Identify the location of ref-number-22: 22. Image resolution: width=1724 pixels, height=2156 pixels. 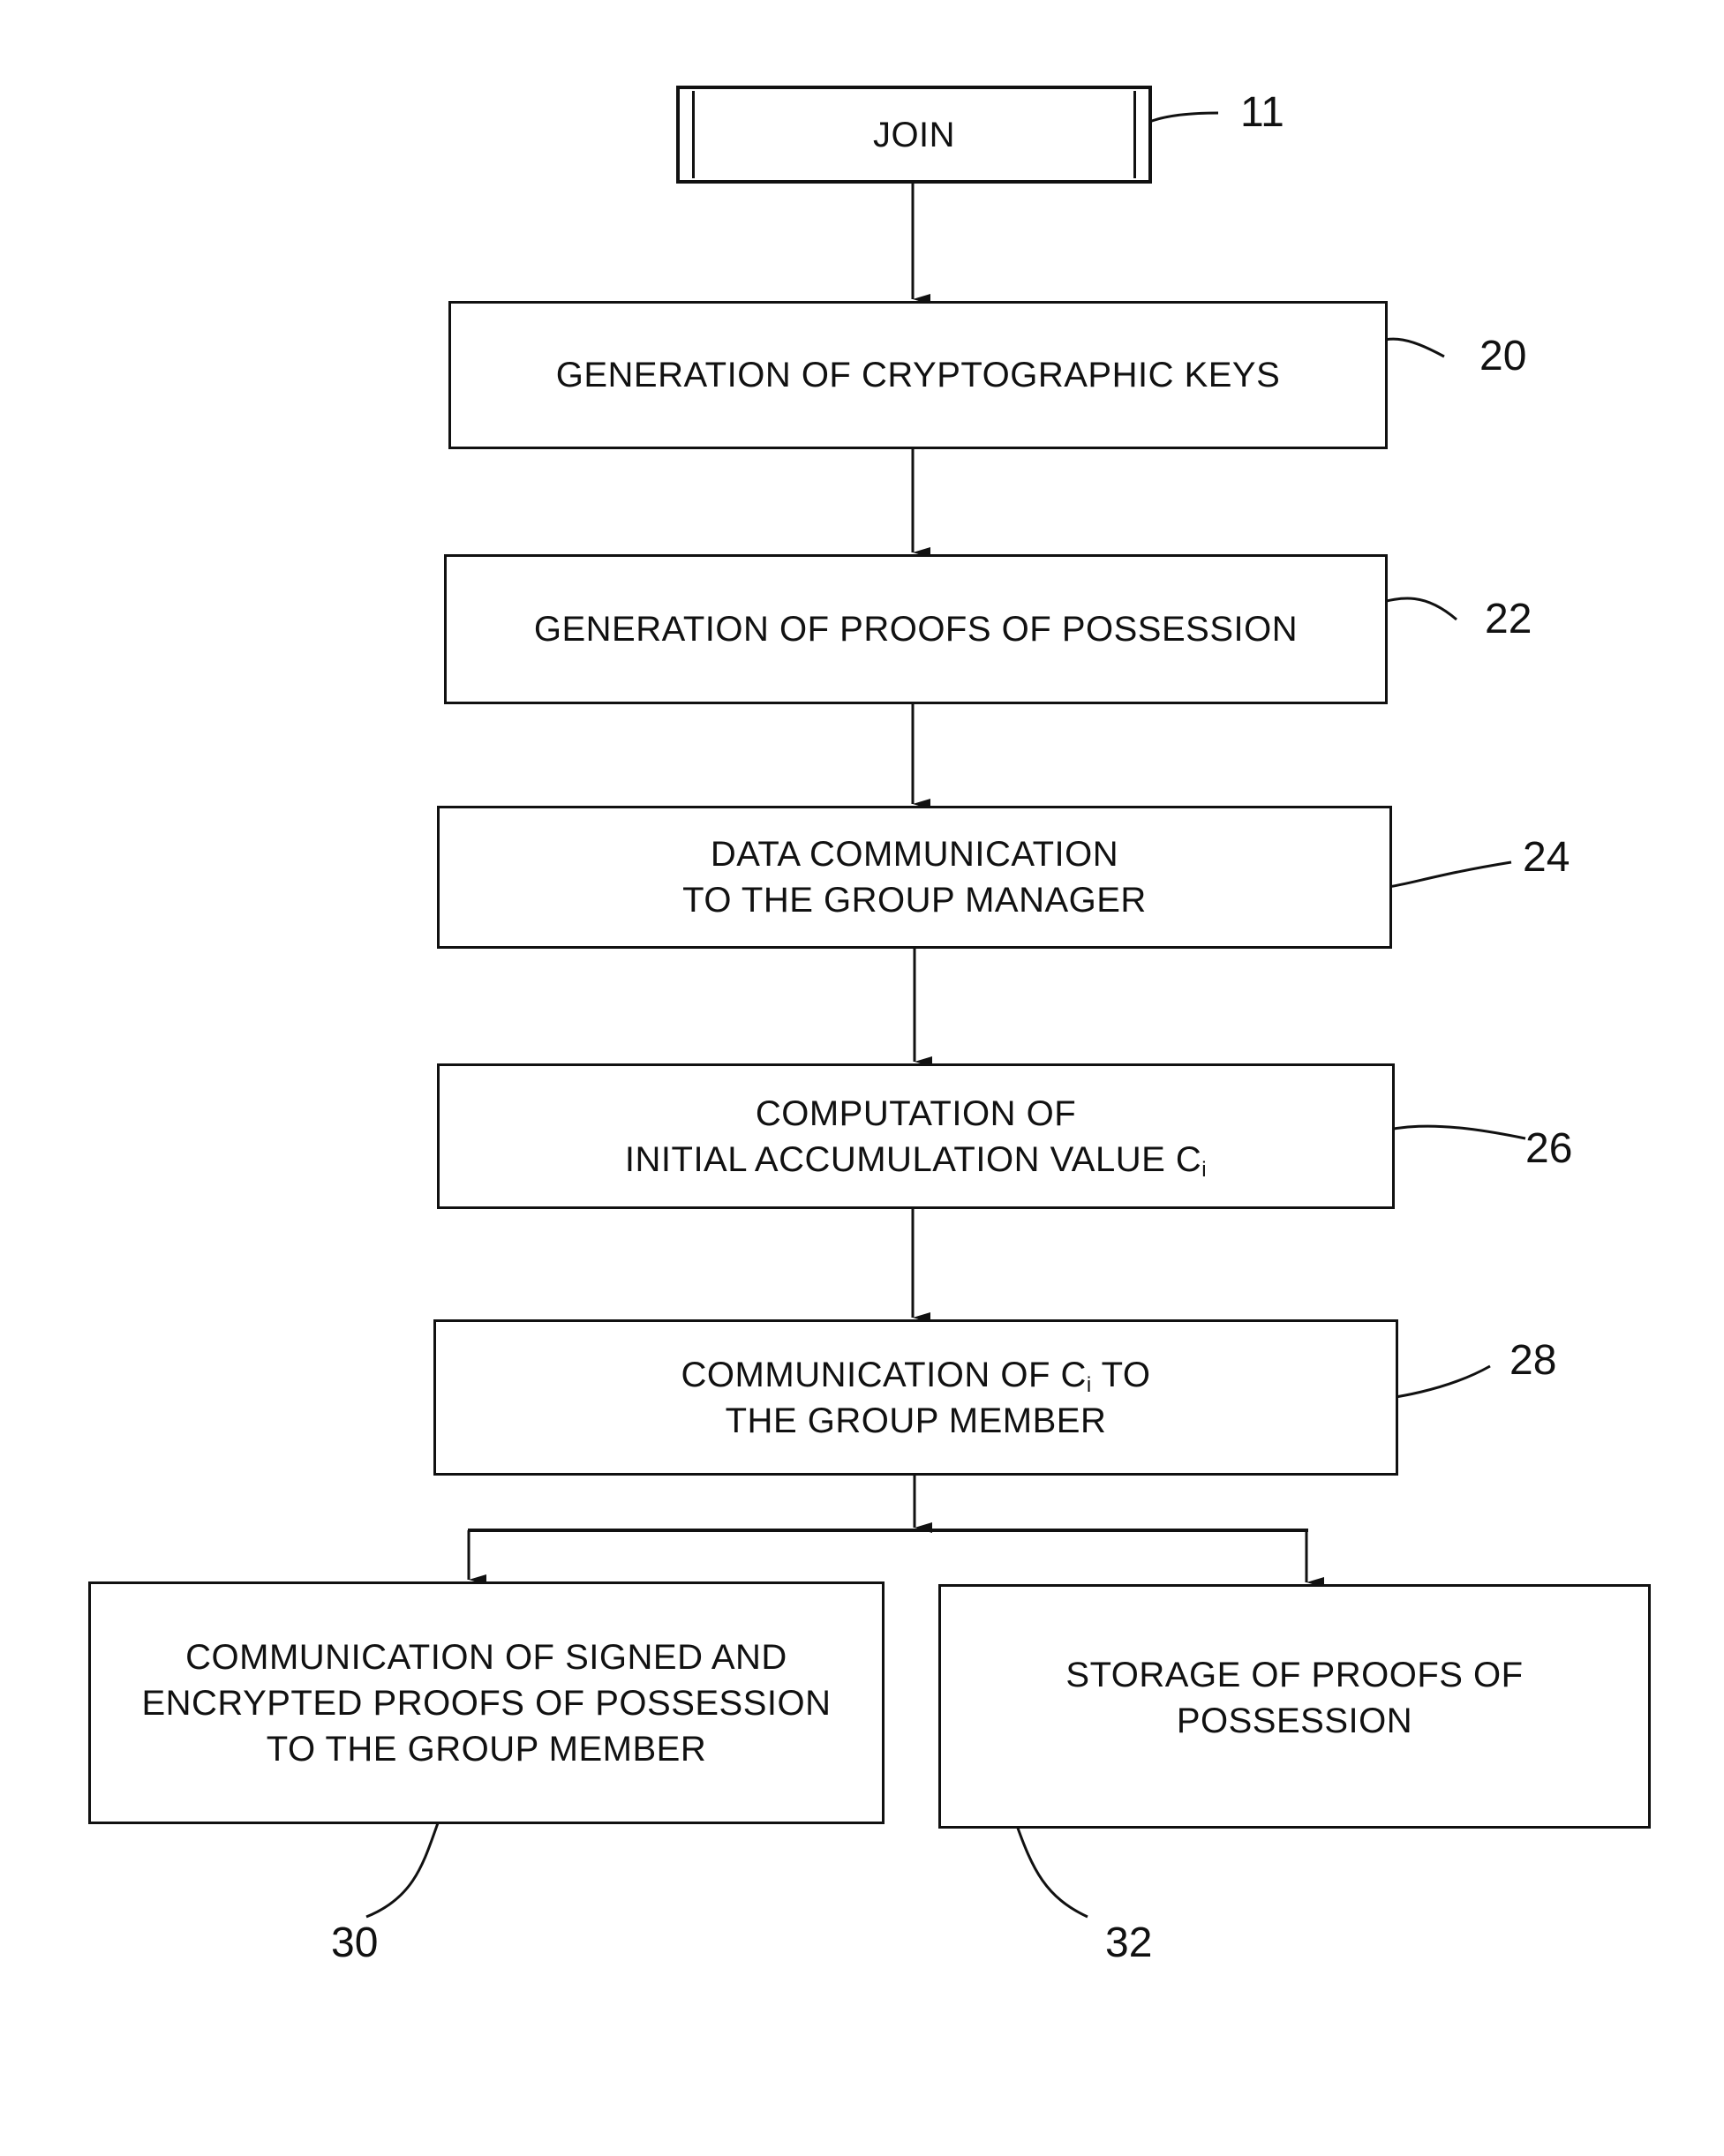
(1508, 619).